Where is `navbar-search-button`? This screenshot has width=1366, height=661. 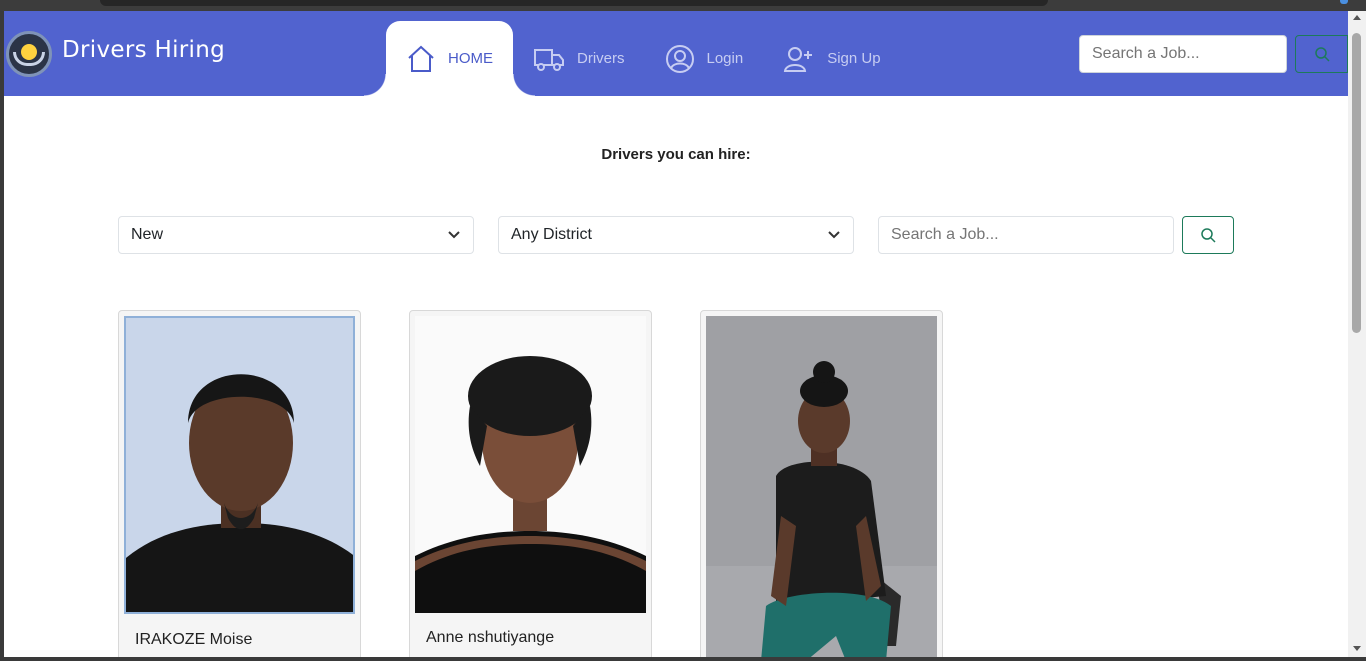 navbar-search-button is located at coordinates (1321, 54).